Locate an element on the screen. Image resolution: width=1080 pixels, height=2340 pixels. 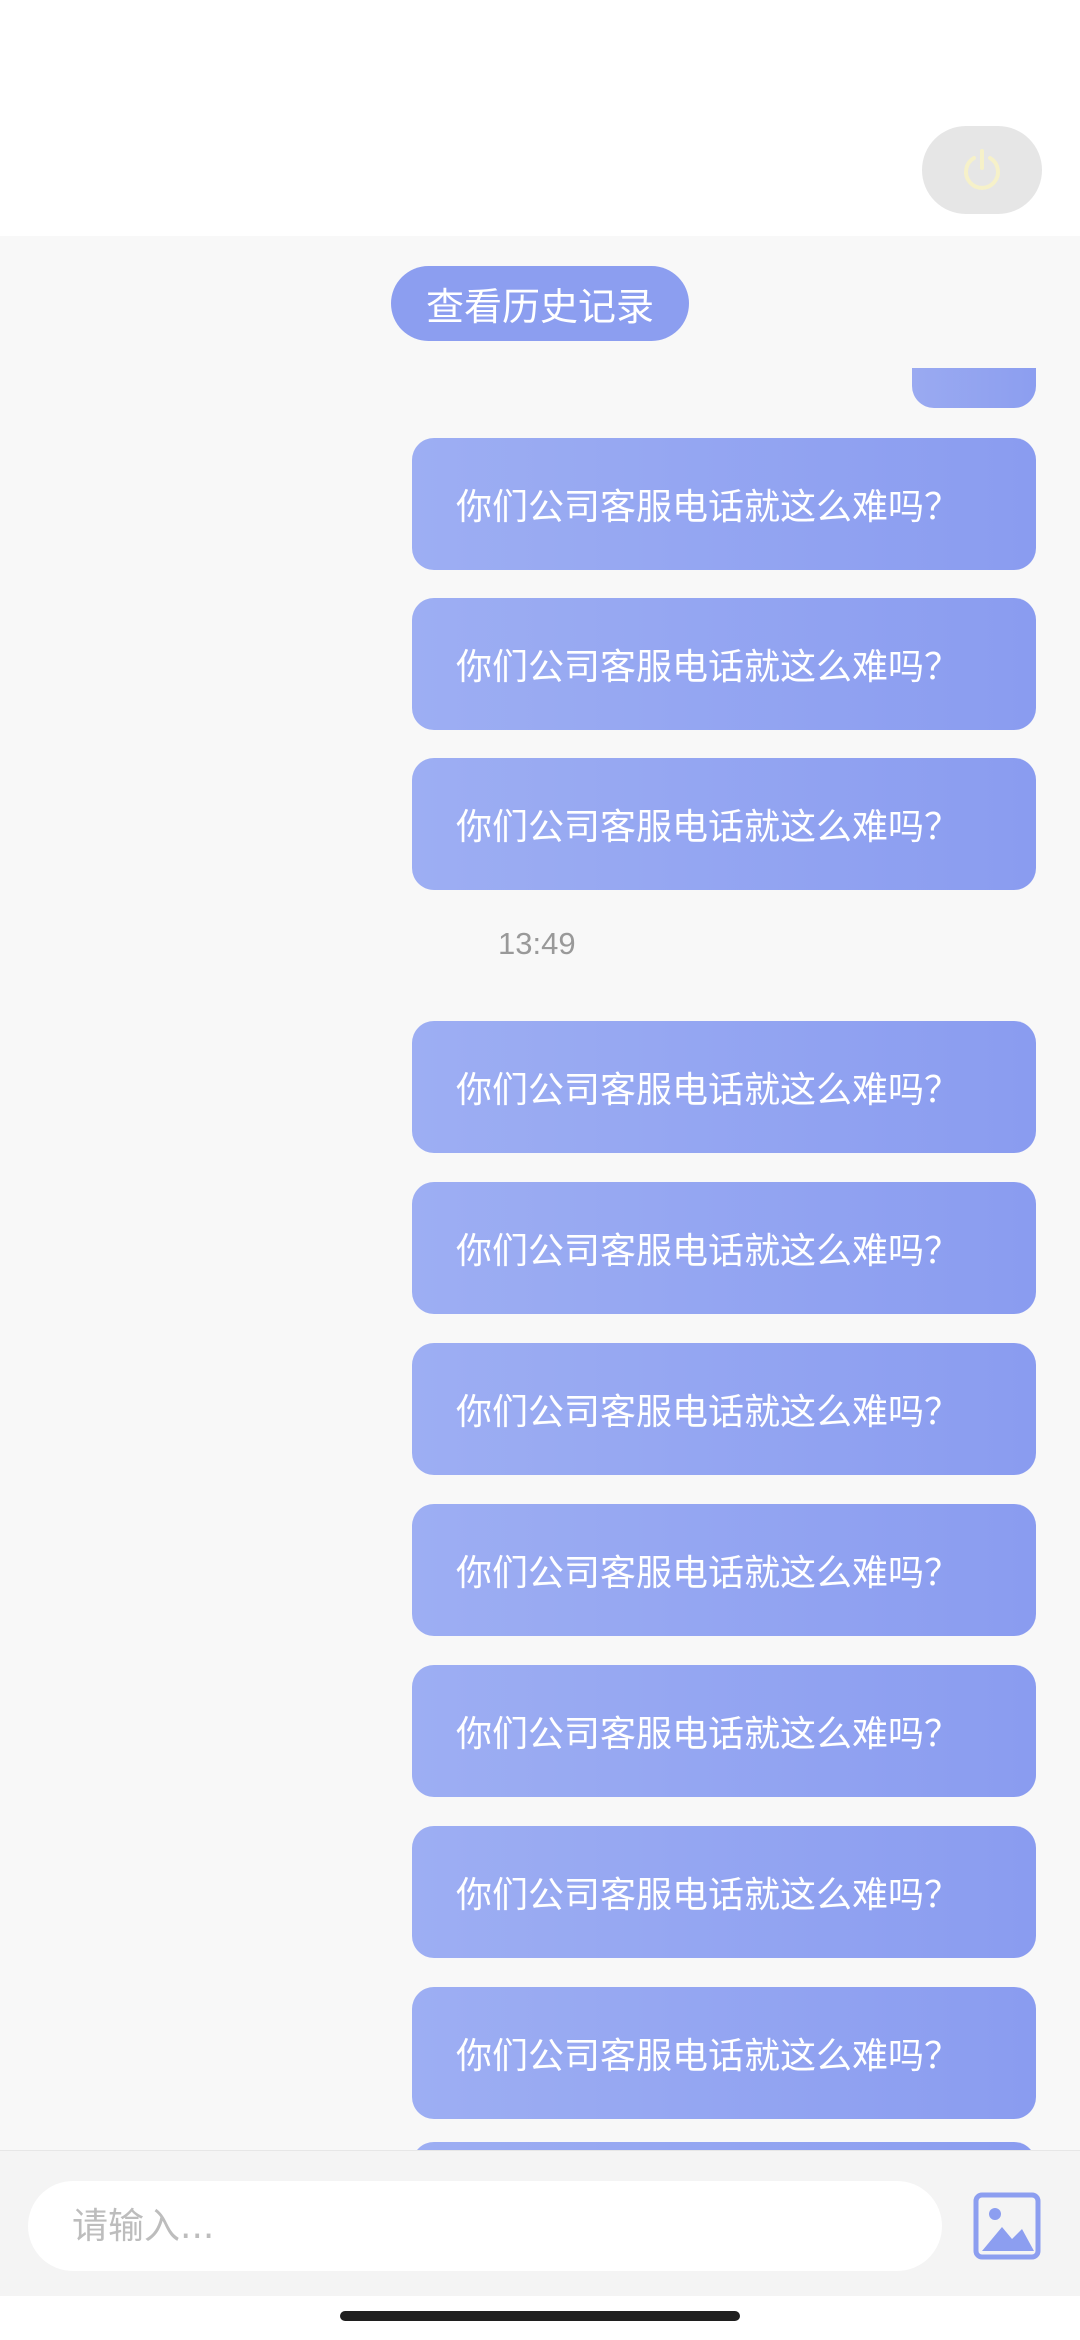
power-icon is located at coordinates (982, 169).